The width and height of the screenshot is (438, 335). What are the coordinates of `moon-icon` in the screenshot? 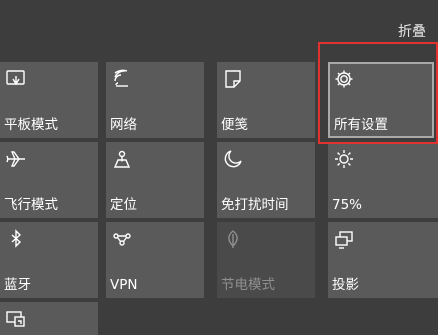 It's located at (233, 159).